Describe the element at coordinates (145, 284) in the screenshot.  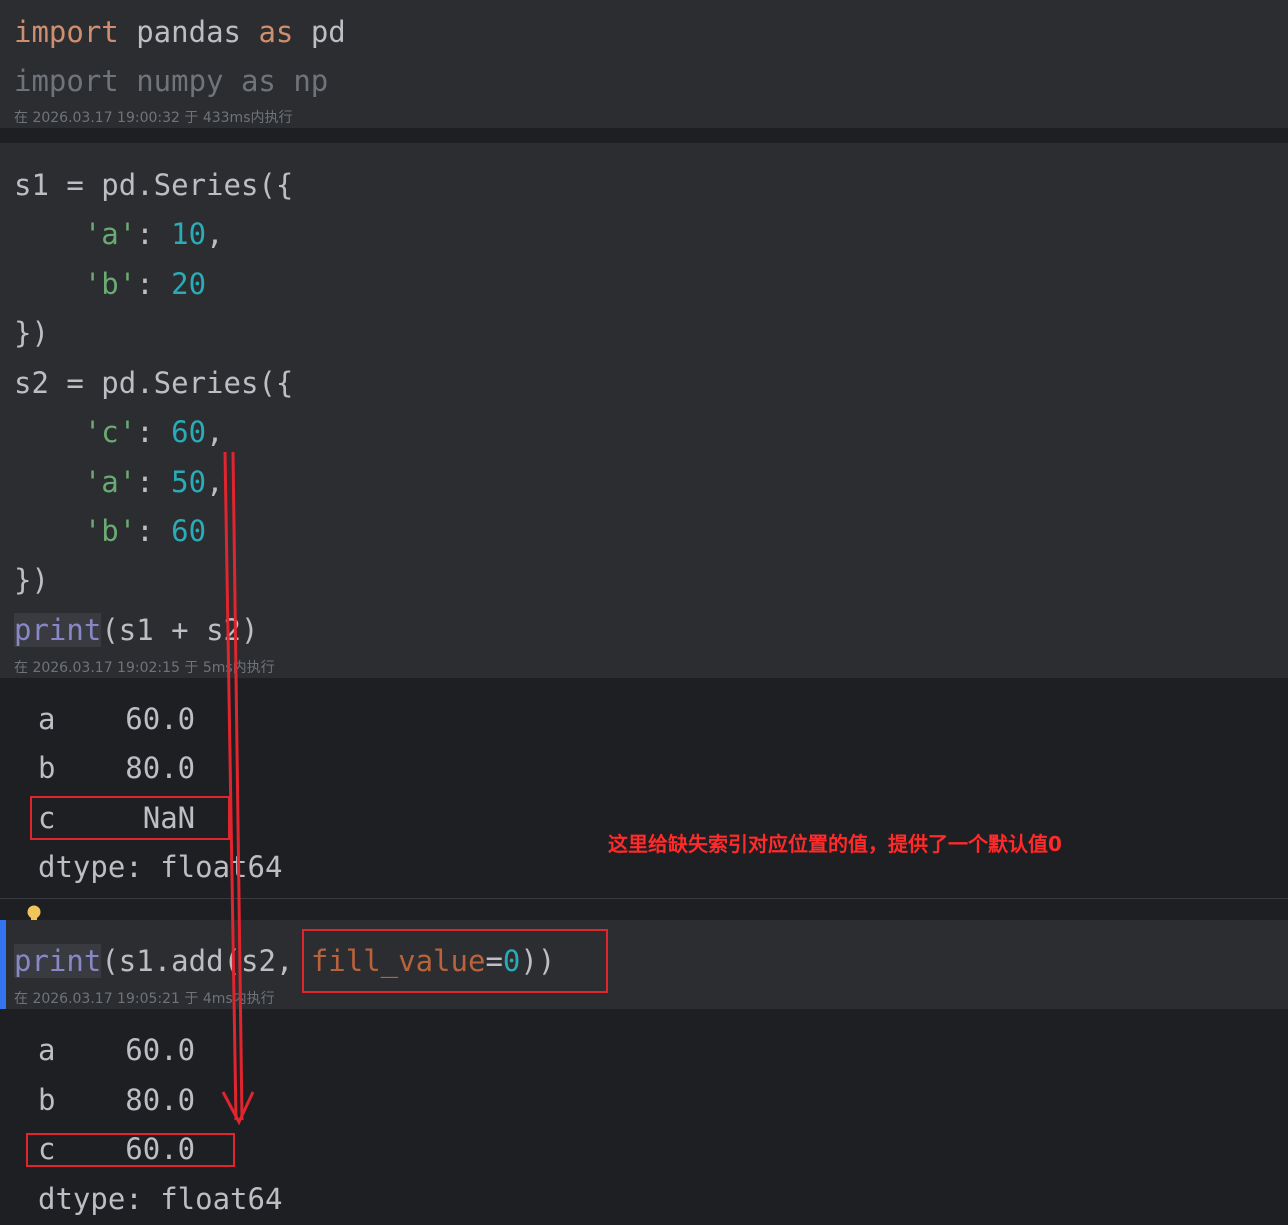
I see `code-line: 'b': 20` at that location.